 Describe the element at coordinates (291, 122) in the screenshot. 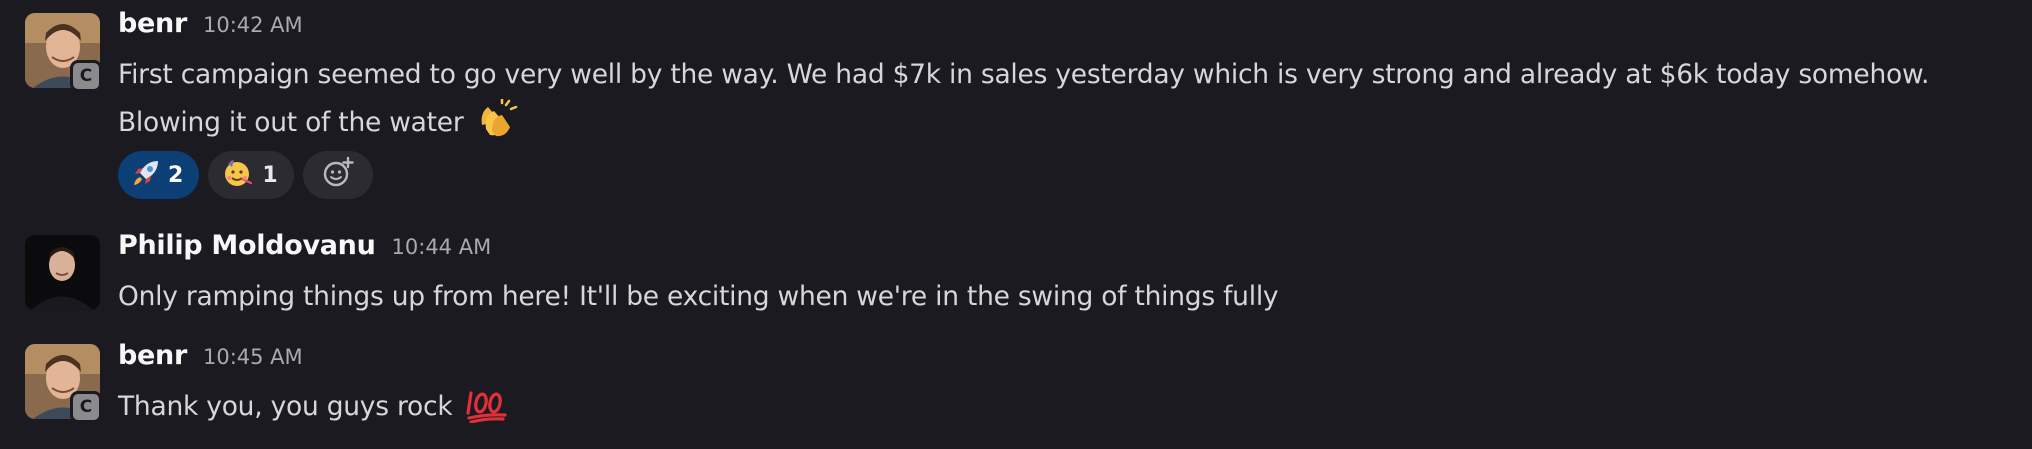

I see `message-text: Blowing it out of the water` at that location.